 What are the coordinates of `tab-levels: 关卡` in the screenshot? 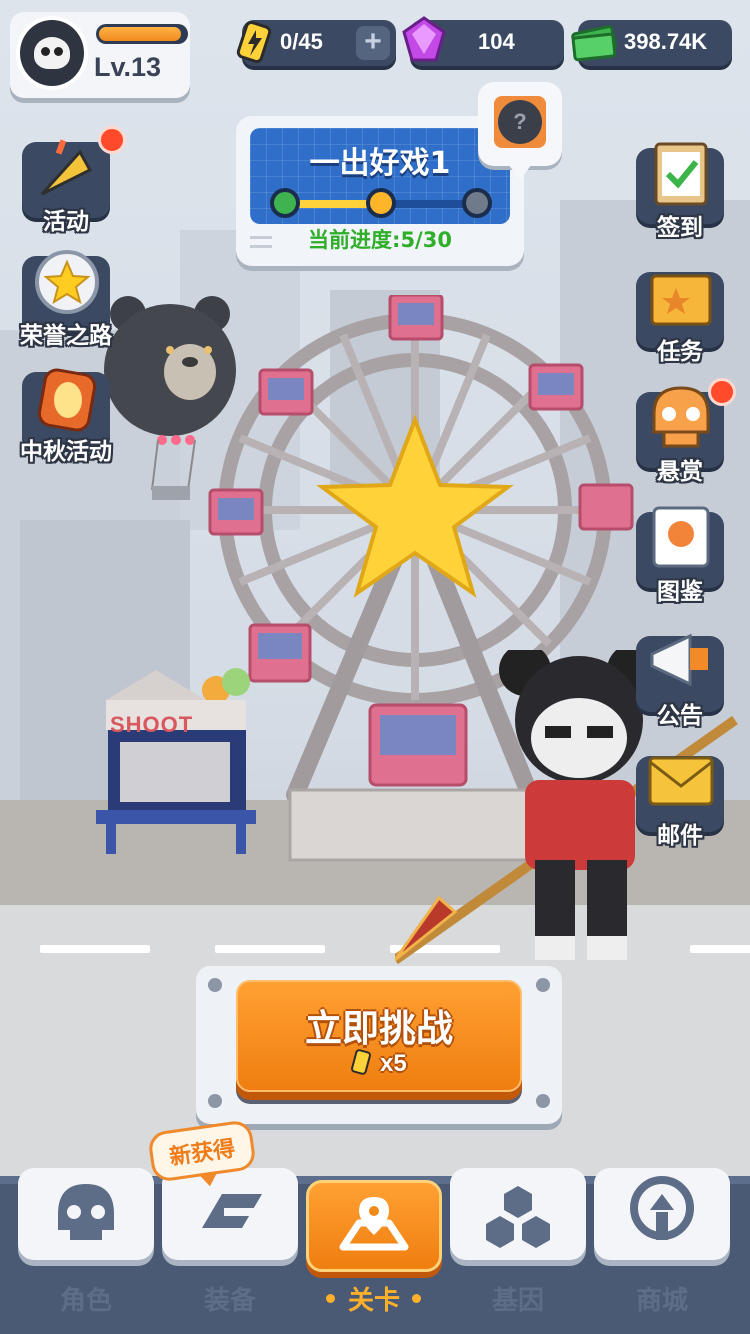 It's located at (374, 1242).